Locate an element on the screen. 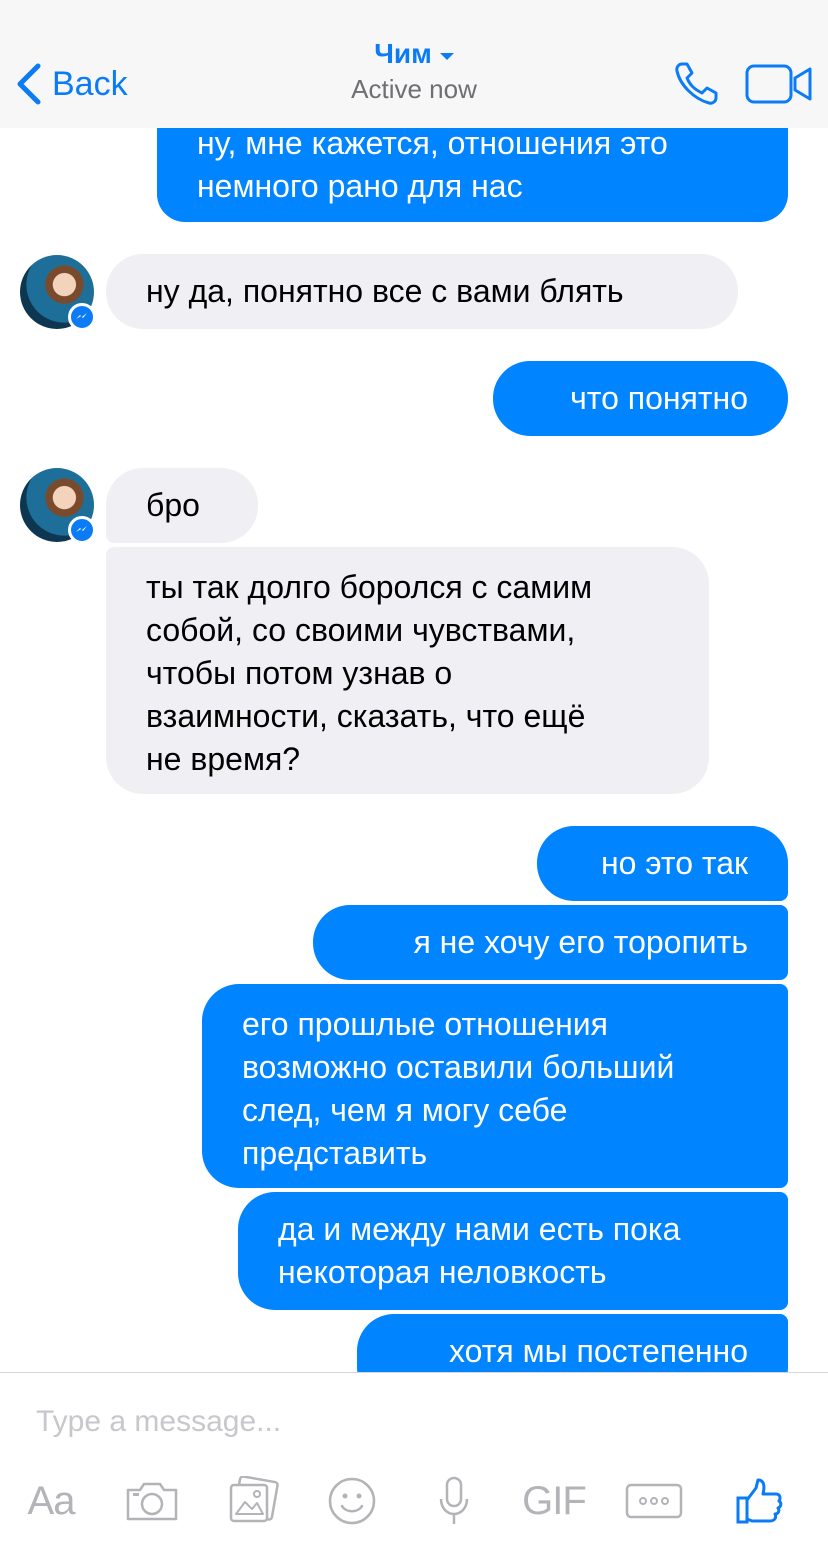  emoji-button is located at coordinates (352, 1501).